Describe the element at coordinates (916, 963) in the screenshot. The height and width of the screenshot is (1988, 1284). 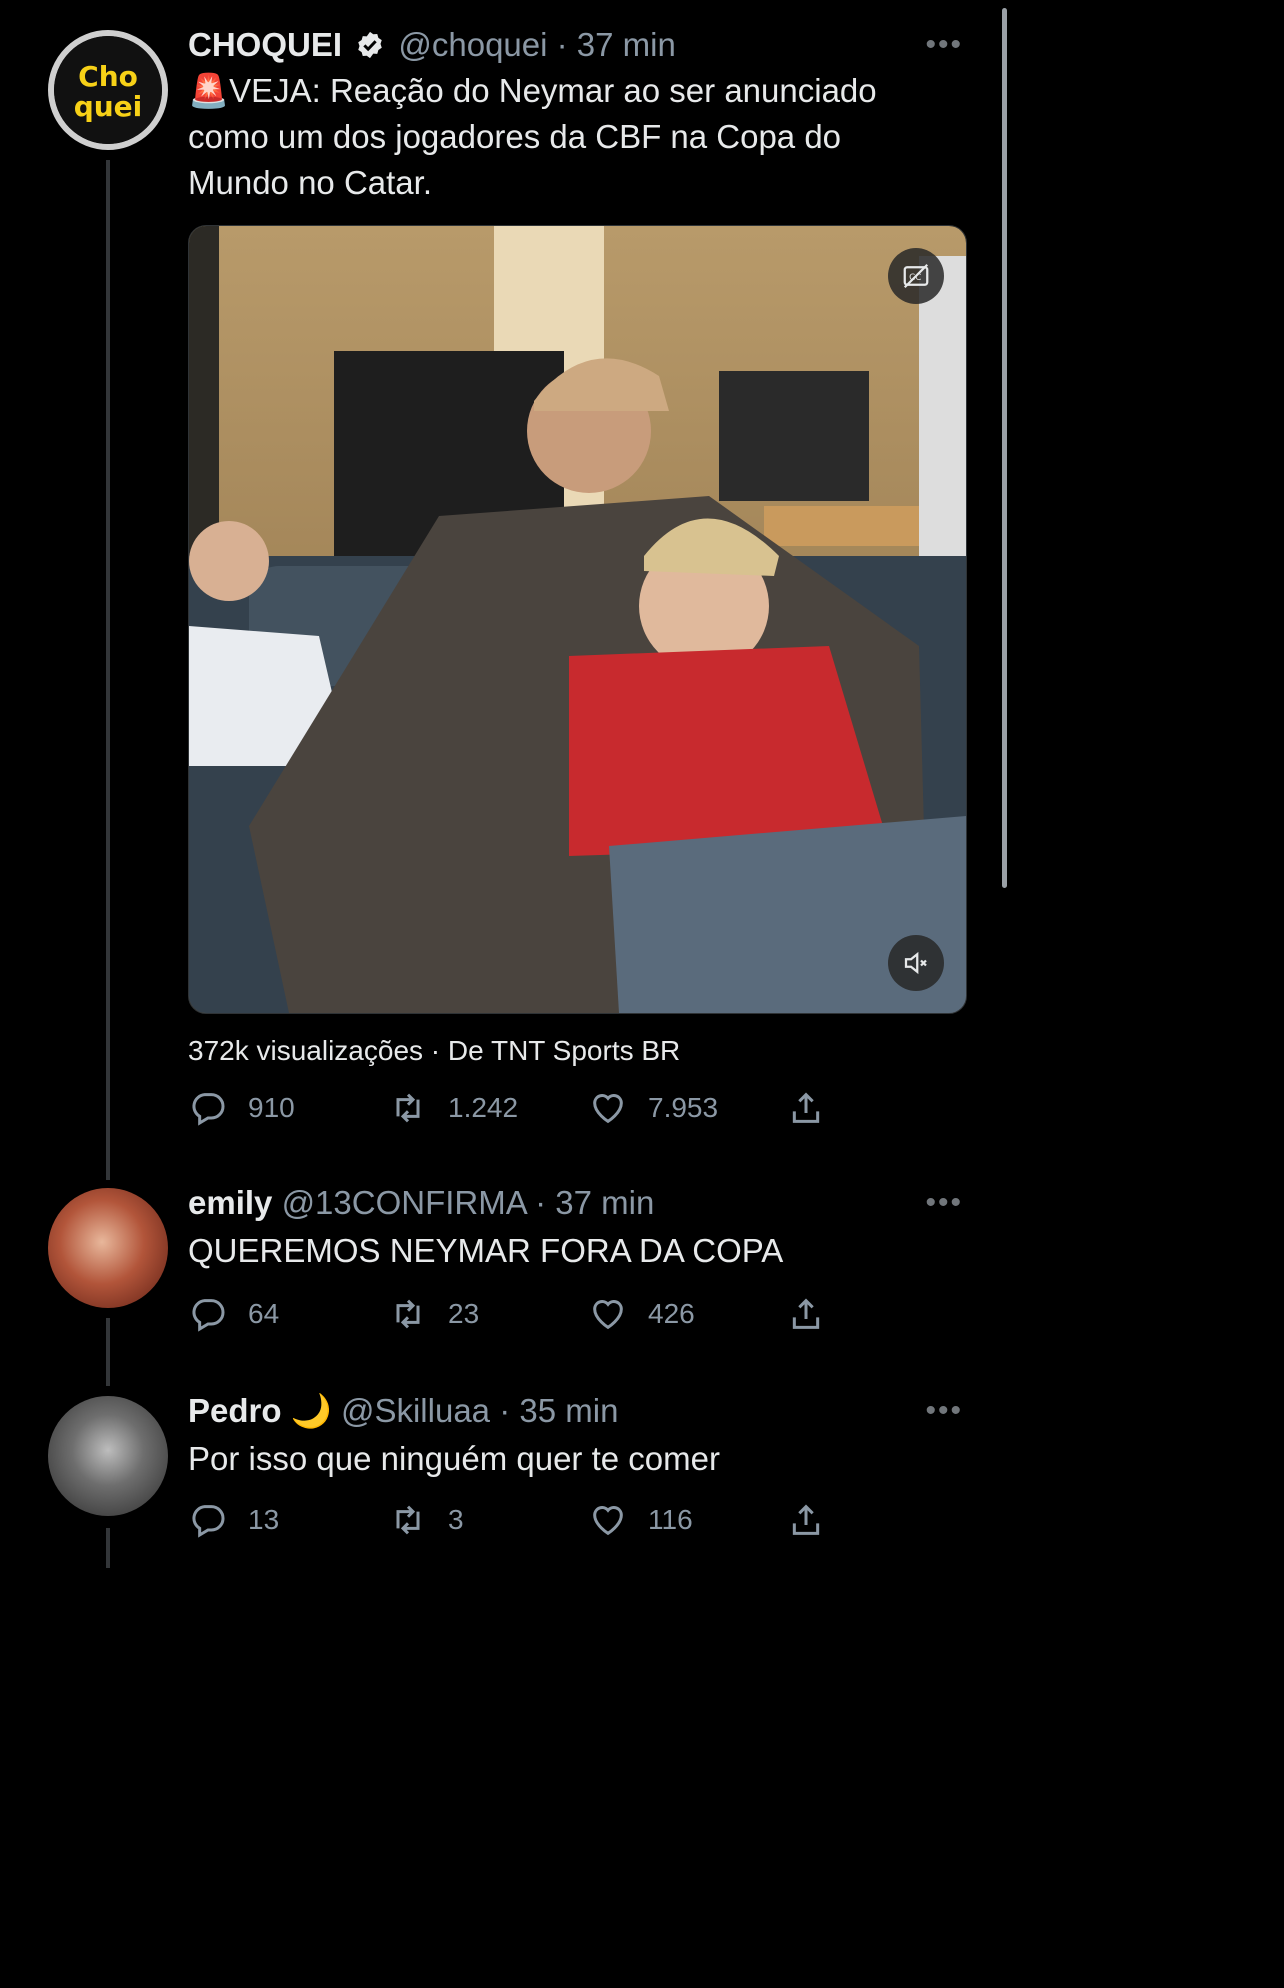
I see `mute-icon` at that location.